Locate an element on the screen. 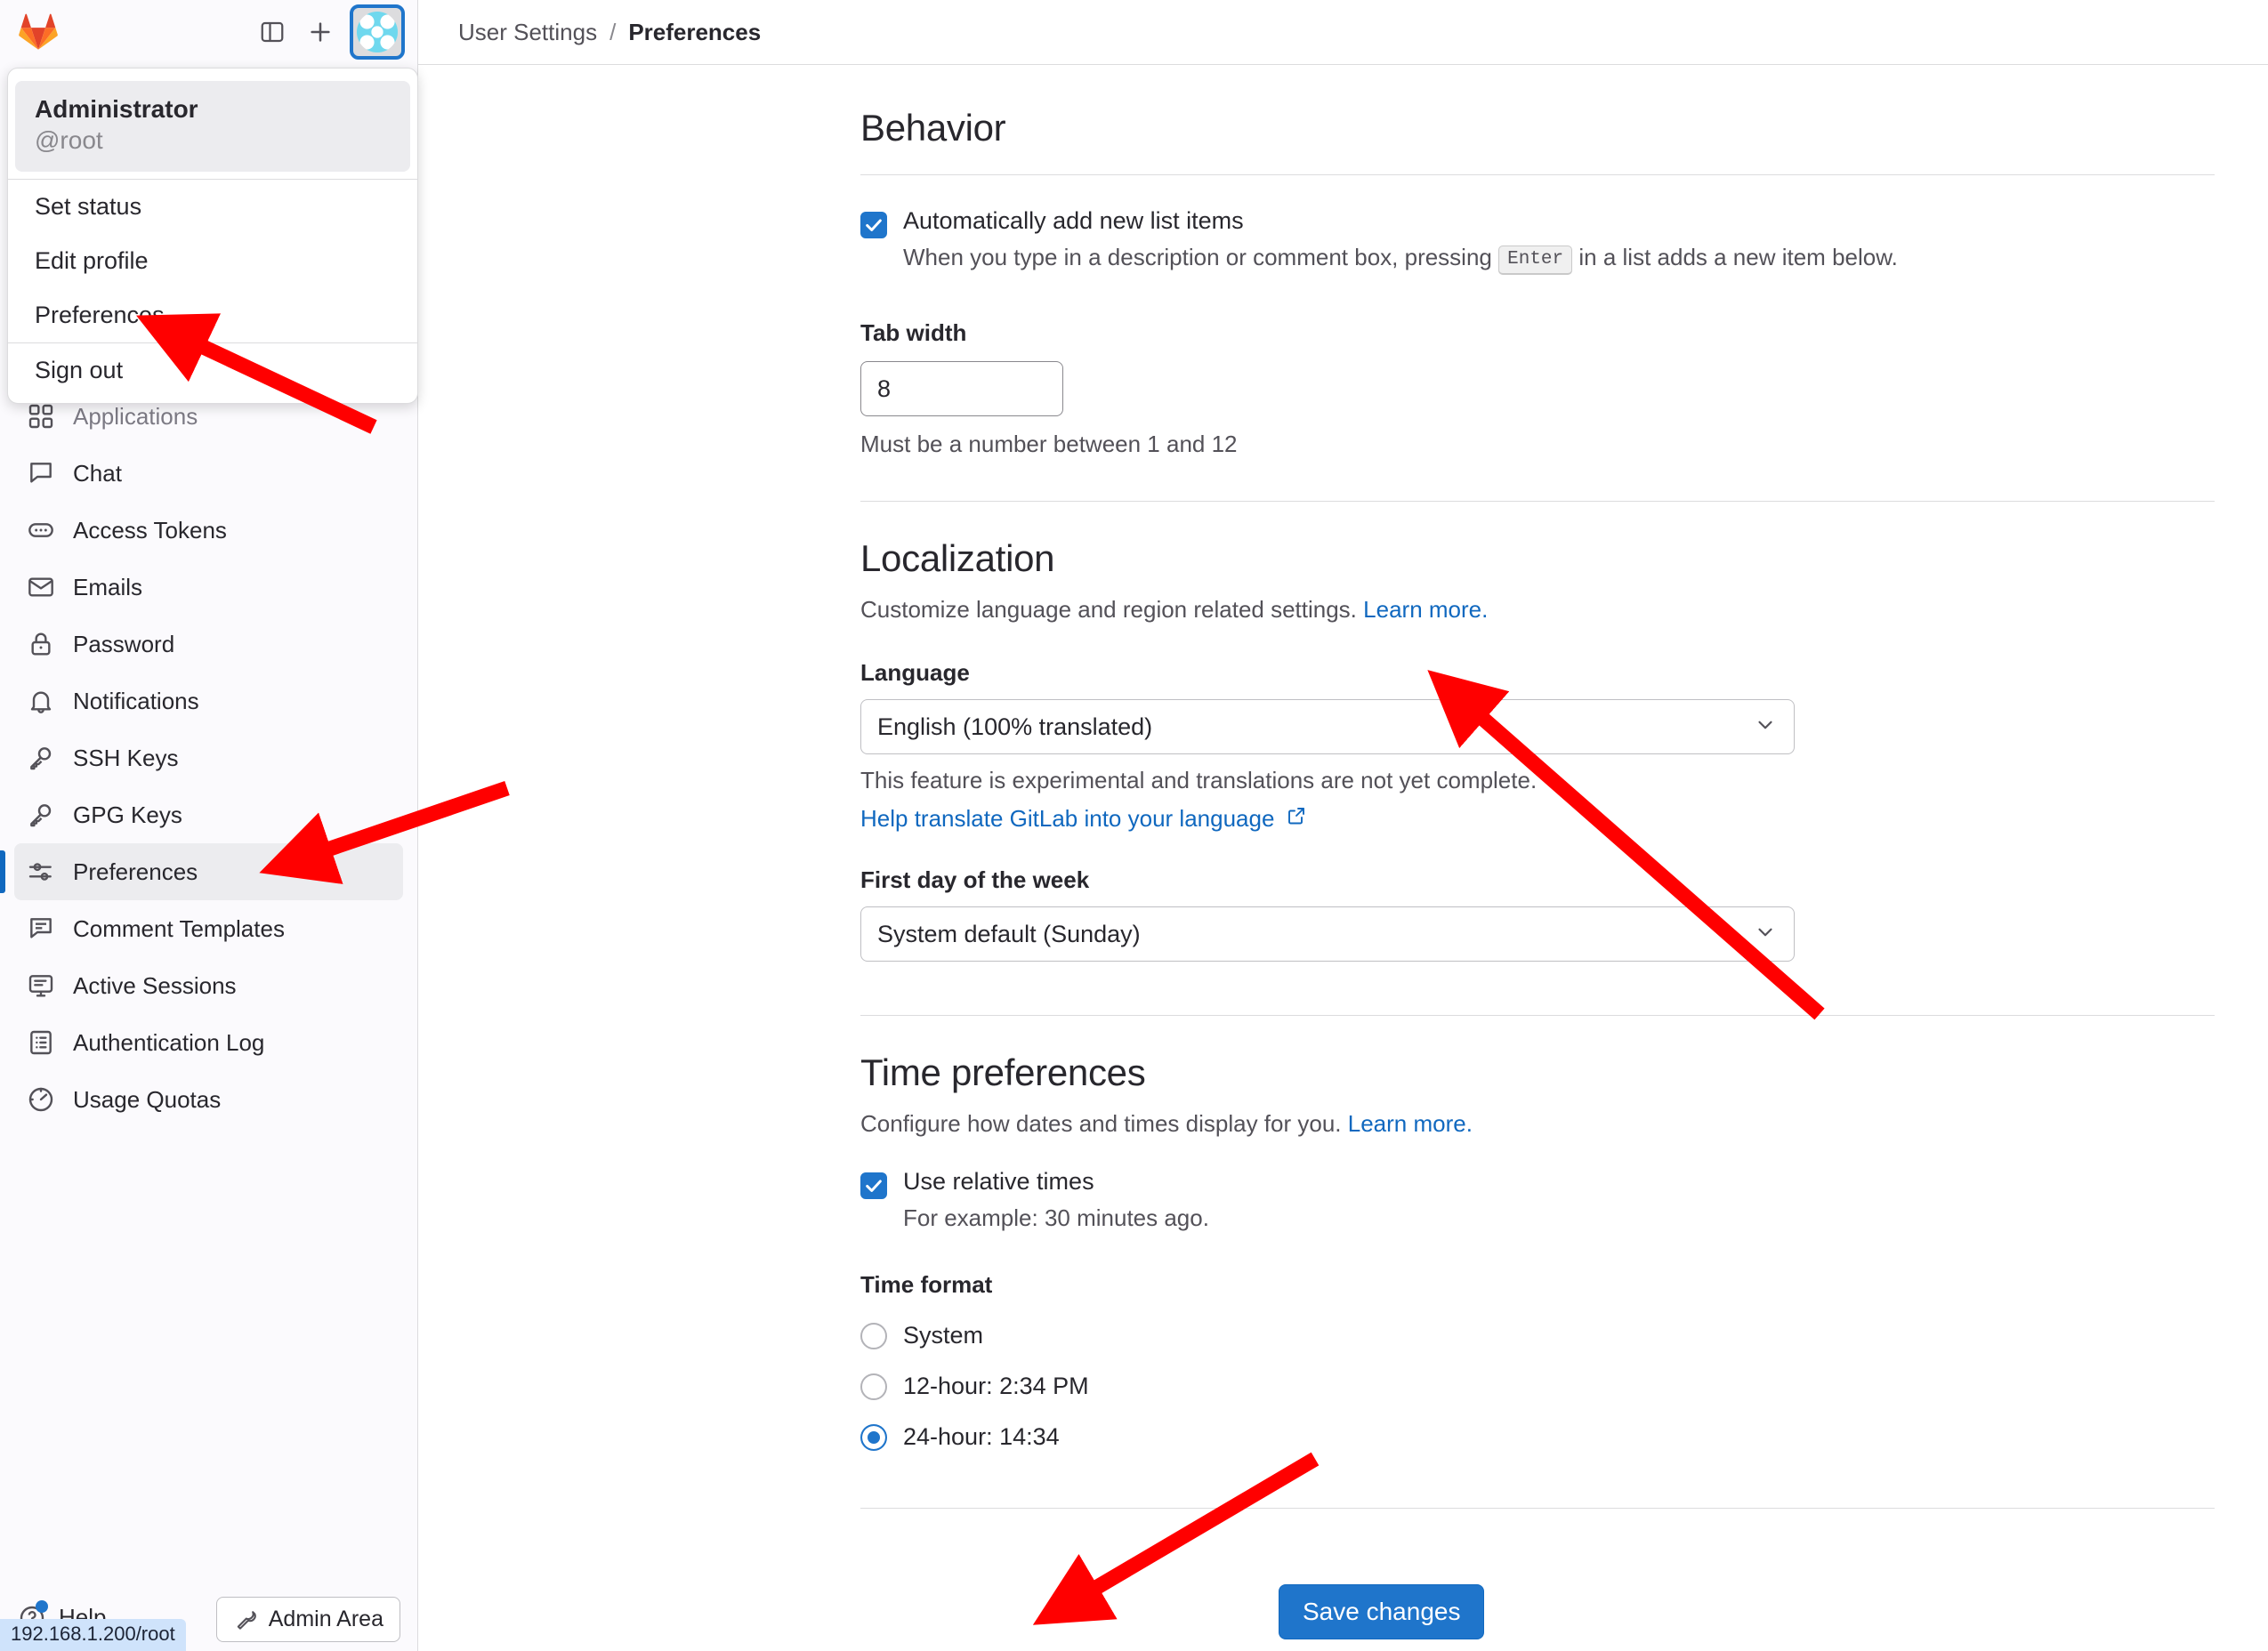 This screenshot has height=1651, width=2268. localization-section-divider is located at coordinates (1537, 1016).